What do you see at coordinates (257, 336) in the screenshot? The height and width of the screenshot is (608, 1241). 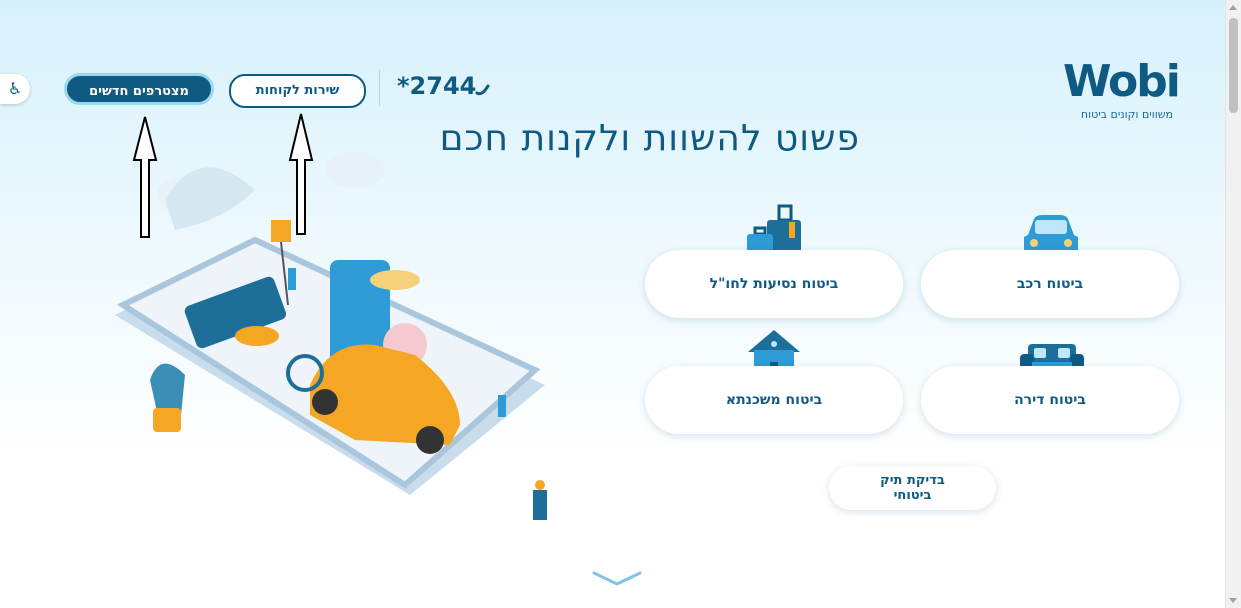 I see `table-shape` at bounding box center [257, 336].